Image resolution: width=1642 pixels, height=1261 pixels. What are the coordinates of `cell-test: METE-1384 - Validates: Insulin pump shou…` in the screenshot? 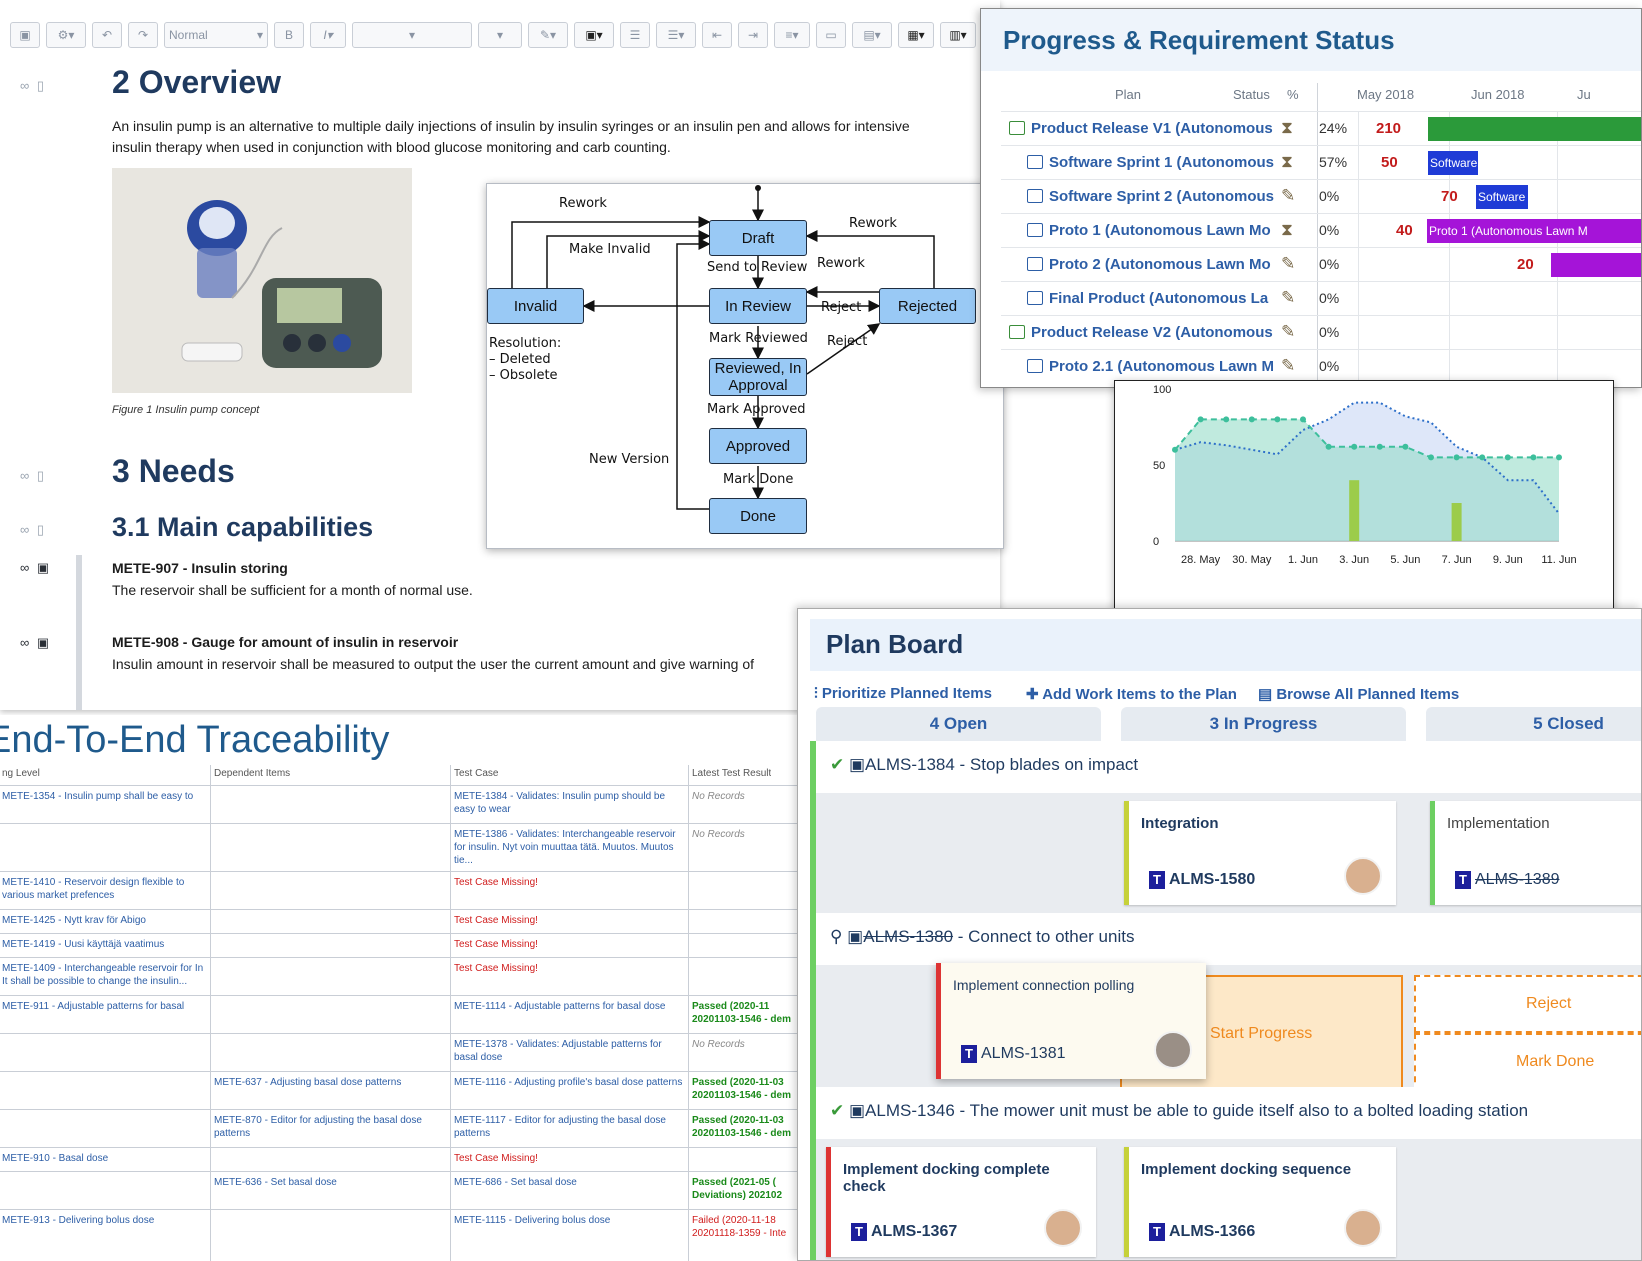 It's located at (569, 807).